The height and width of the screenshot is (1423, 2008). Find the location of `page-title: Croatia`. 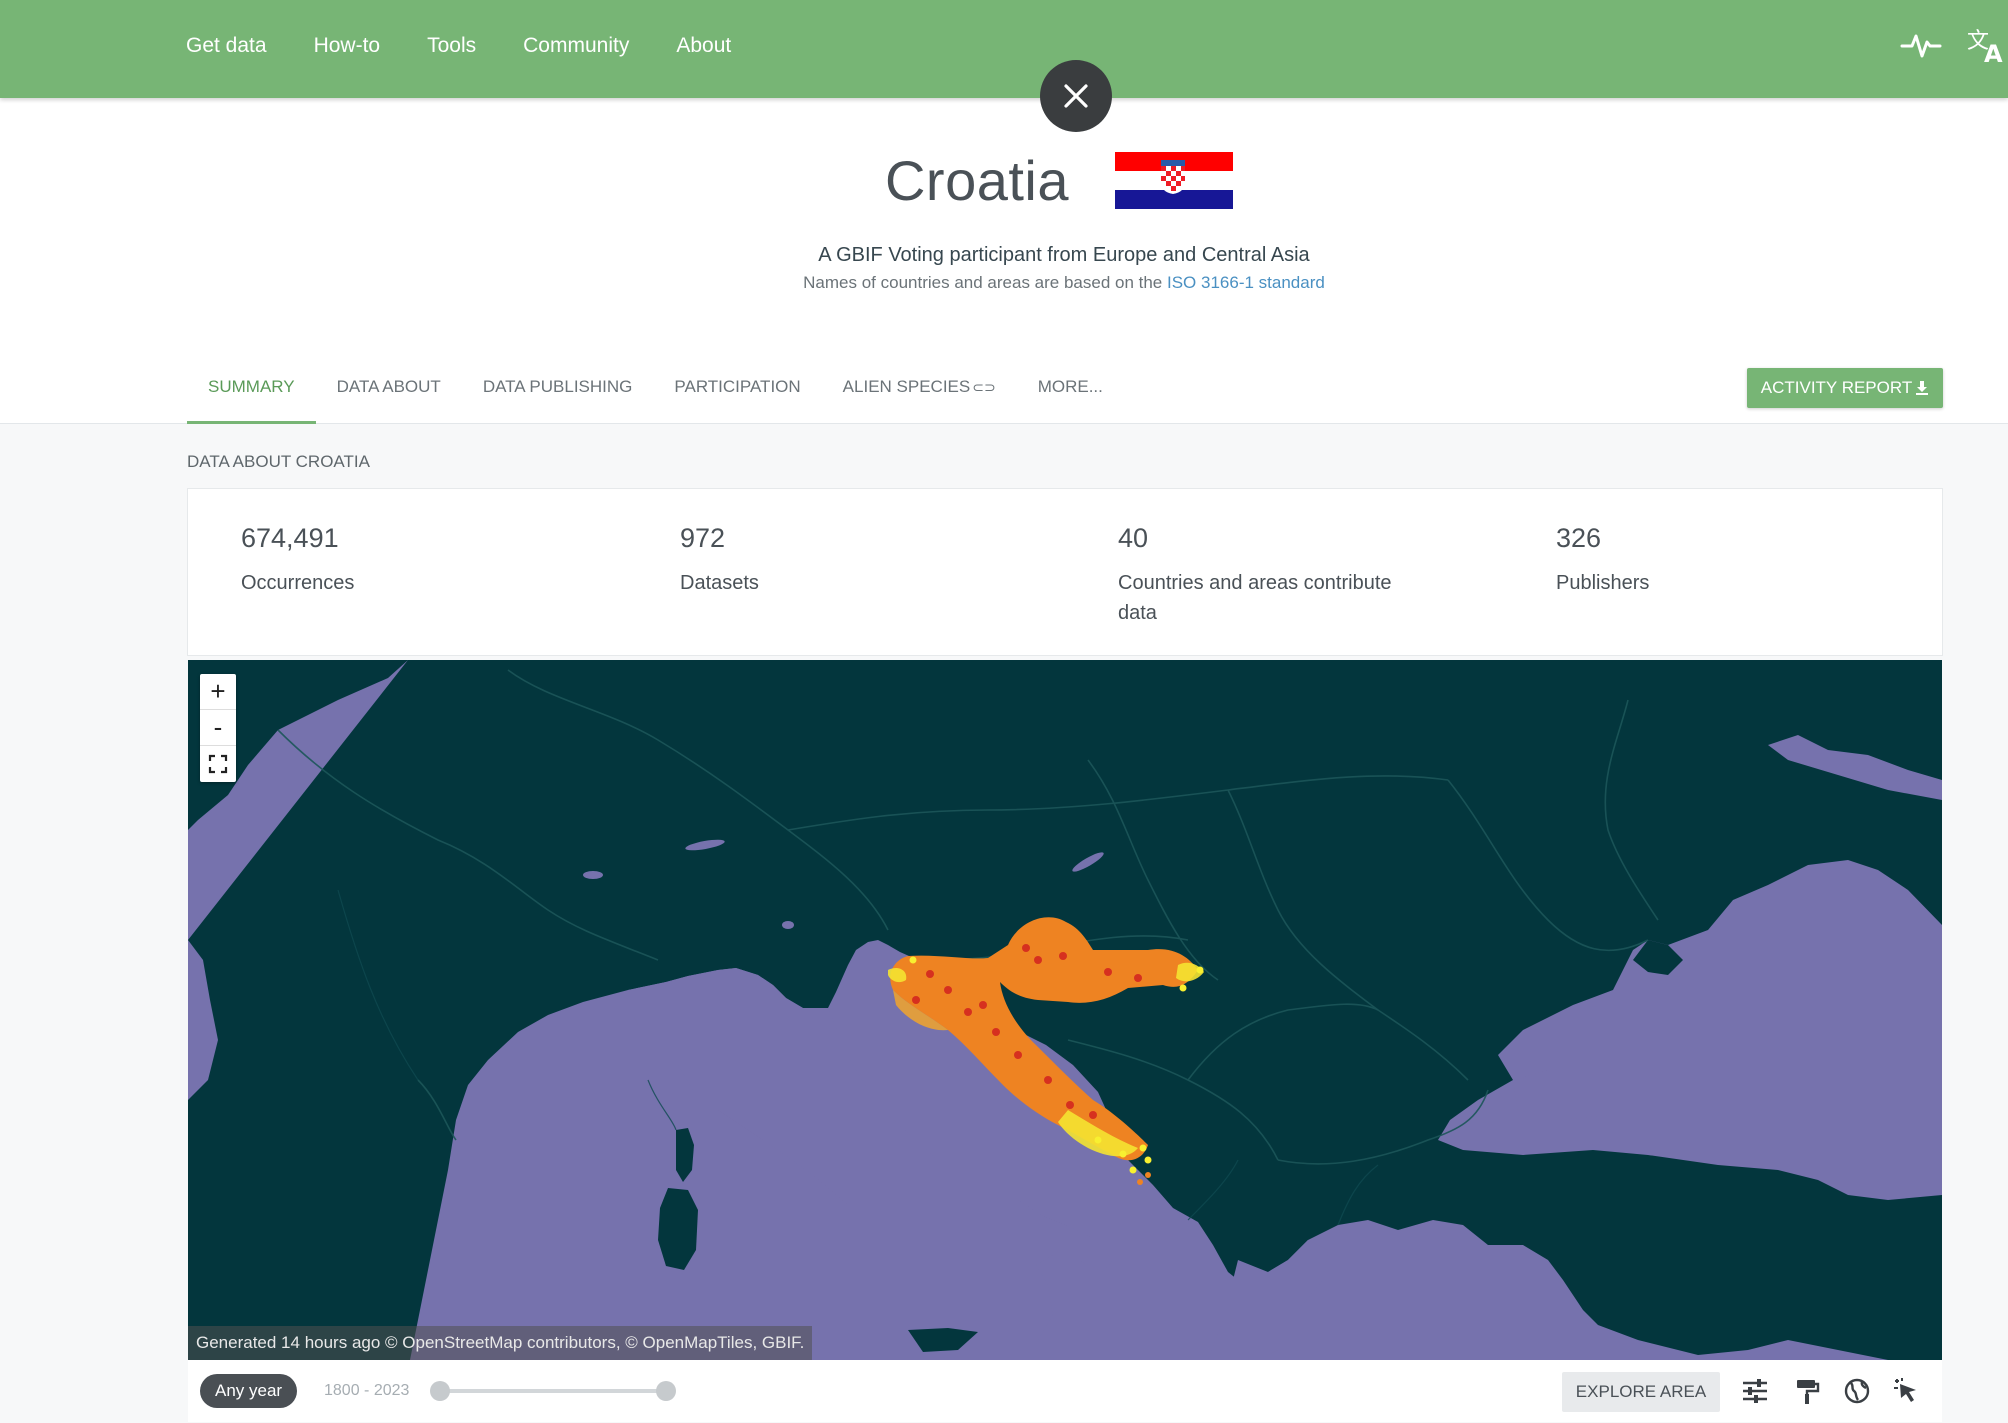

page-title: Croatia is located at coordinates (977, 180).